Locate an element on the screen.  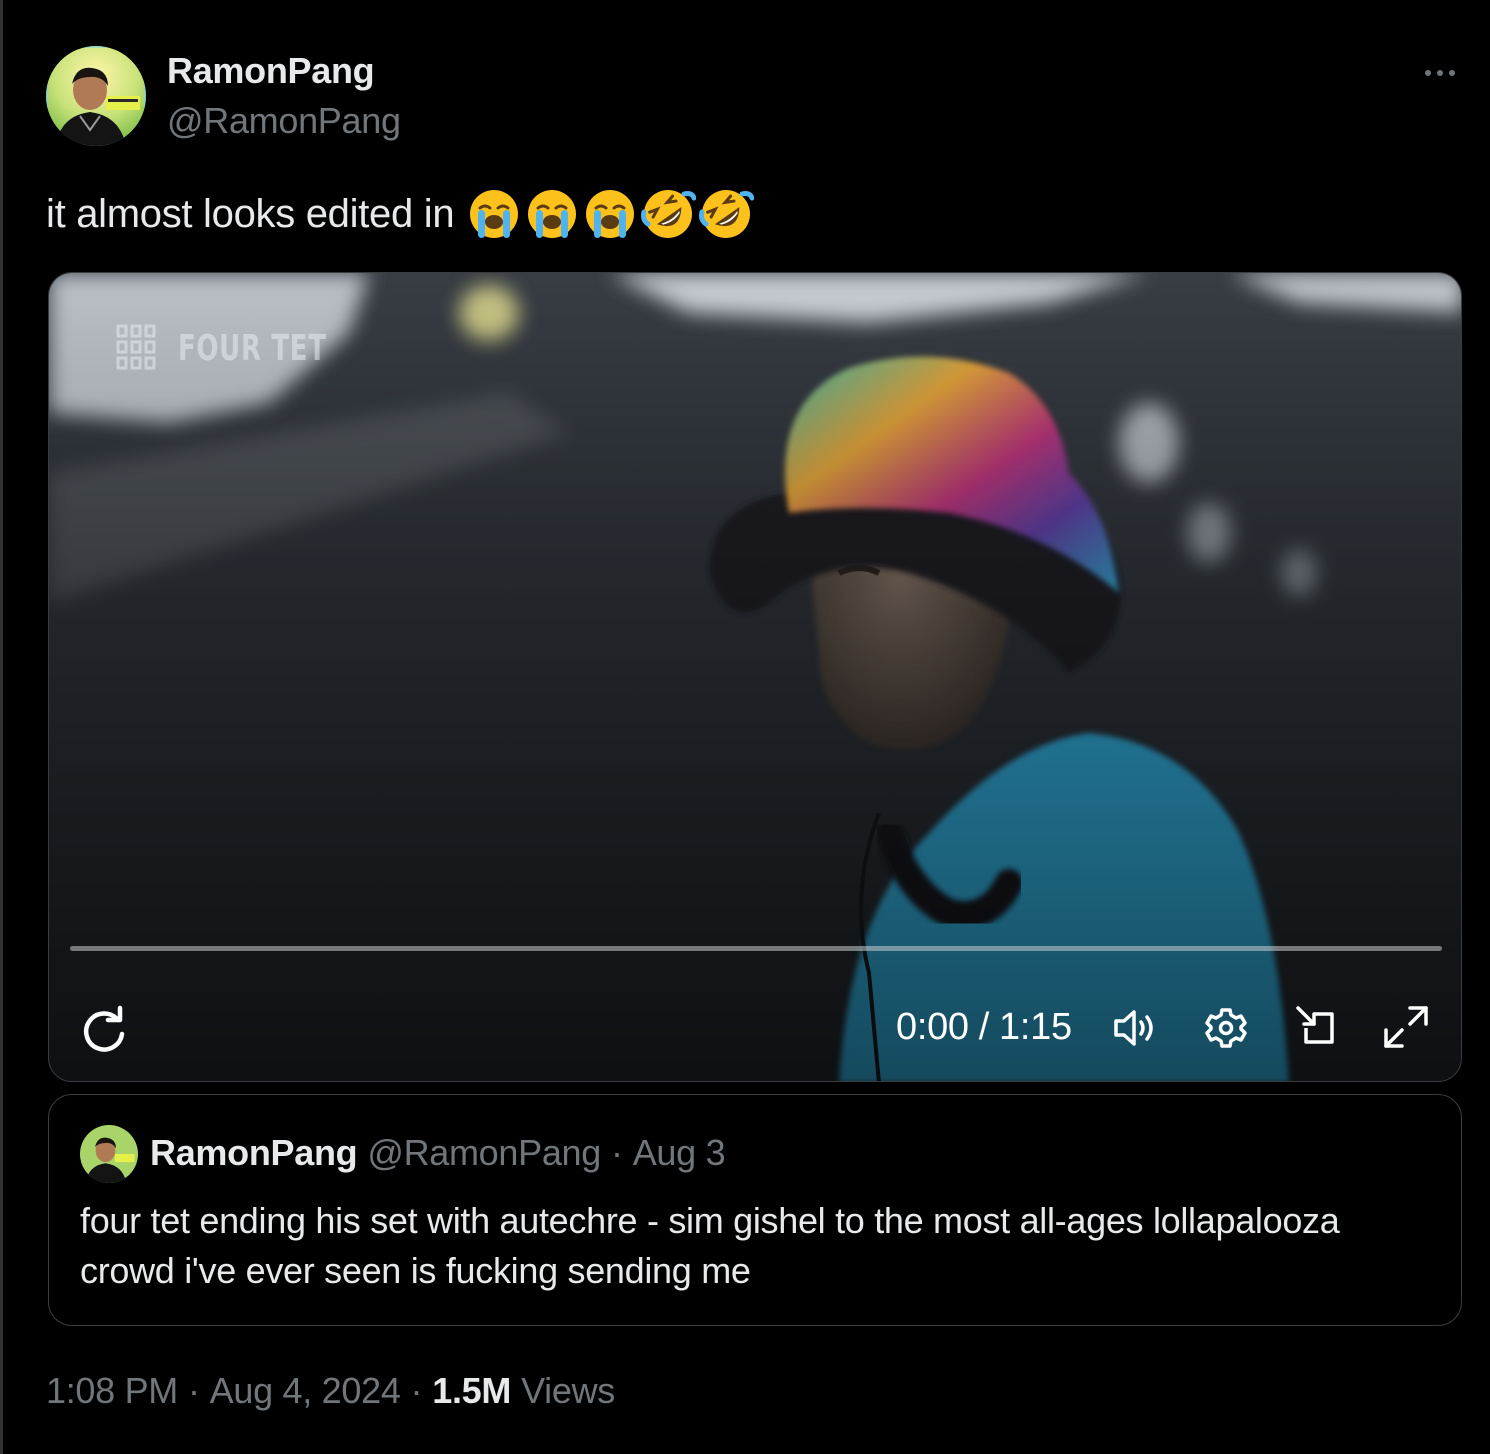
quote-header: RamonPang @RamonPang · Aug 3 is located at coordinates (438, 1153).